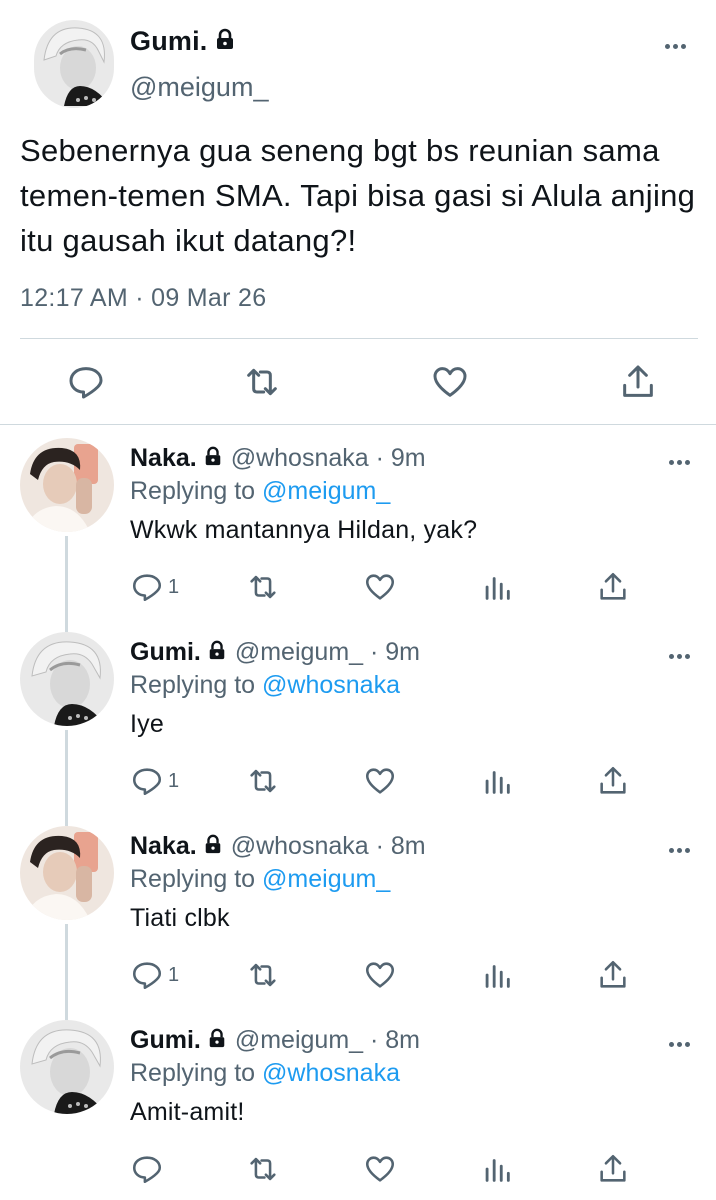 The image size is (716, 1200). Describe the element at coordinates (304, 530) in the screenshot. I see `reply-text: Wkwk mantannya Hildan, yak?` at that location.